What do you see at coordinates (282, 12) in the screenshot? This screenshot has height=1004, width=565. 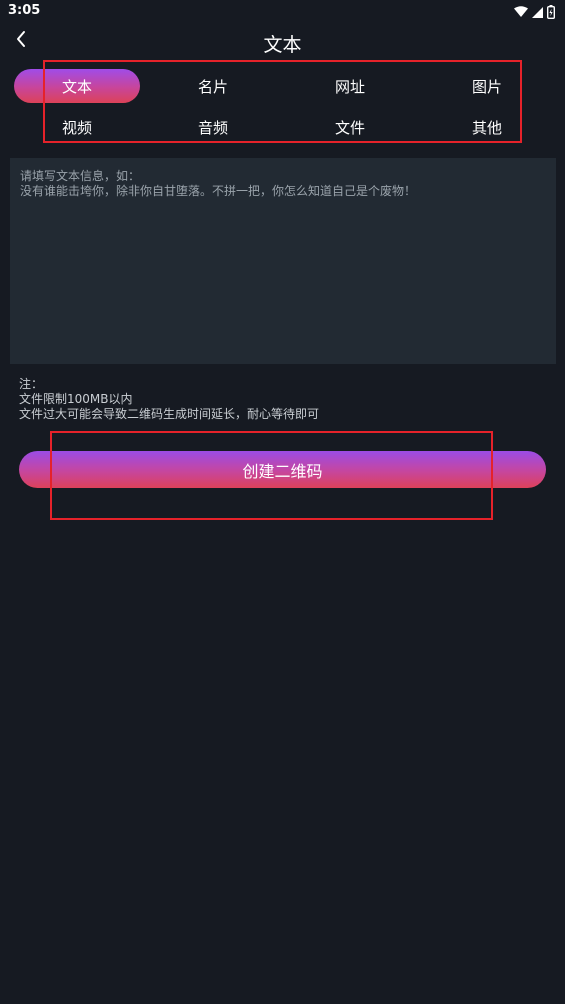 I see `status-bar: 3:05` at bounding box center [282, 12].